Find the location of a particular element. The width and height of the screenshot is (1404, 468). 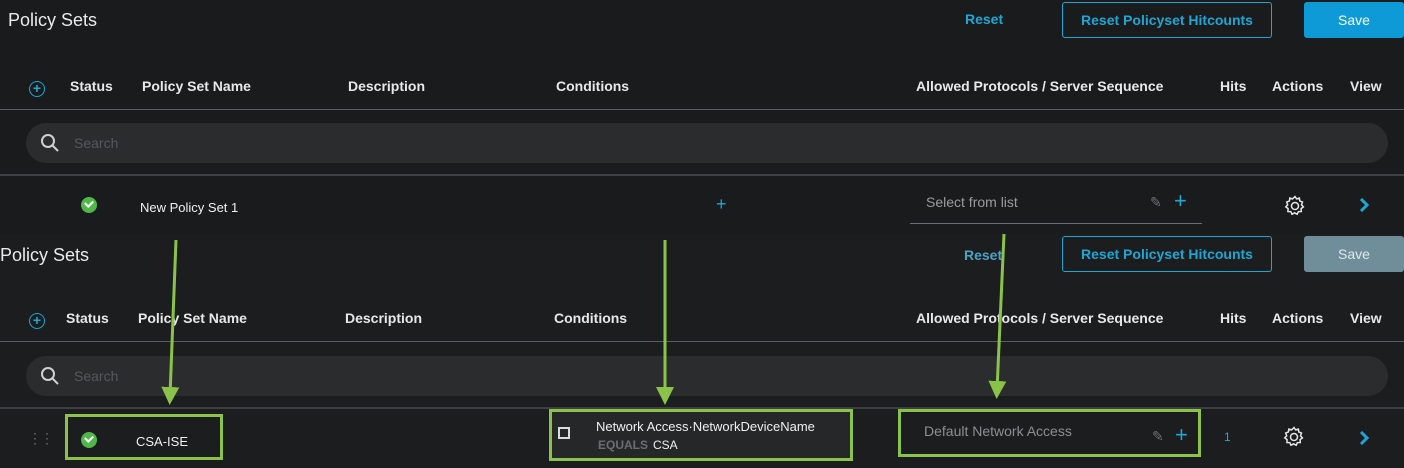

condition-value: CSA is located at coordinates (665, 445).